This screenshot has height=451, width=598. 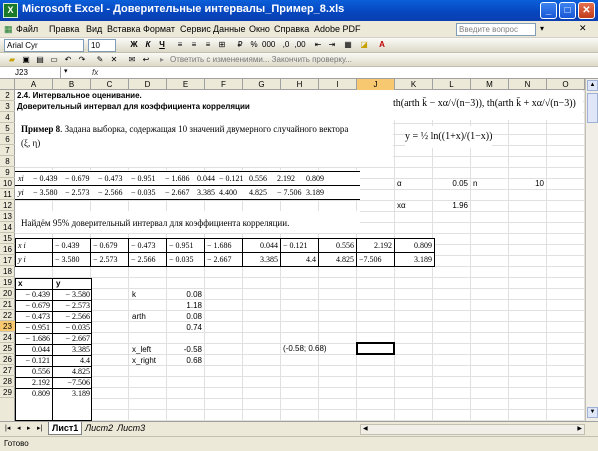 I want to click on pair-x-cell: 0.044, so click(x=33, y=349).